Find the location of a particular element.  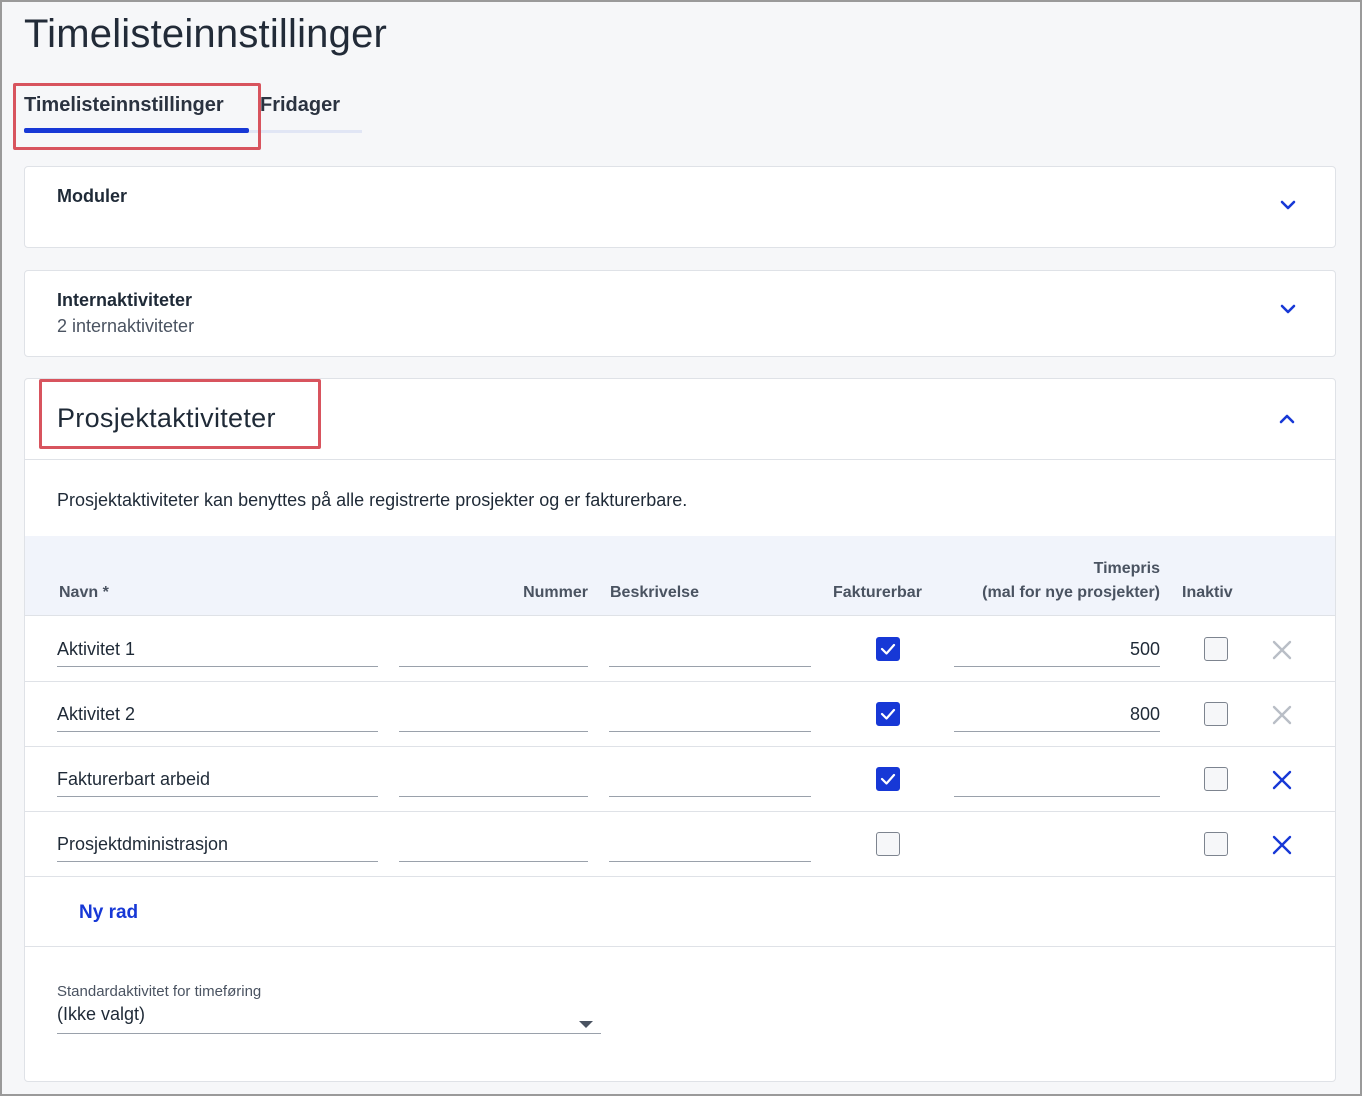

default-activity-select: (Ikke valgt) is located at coordinates (329, 1019).